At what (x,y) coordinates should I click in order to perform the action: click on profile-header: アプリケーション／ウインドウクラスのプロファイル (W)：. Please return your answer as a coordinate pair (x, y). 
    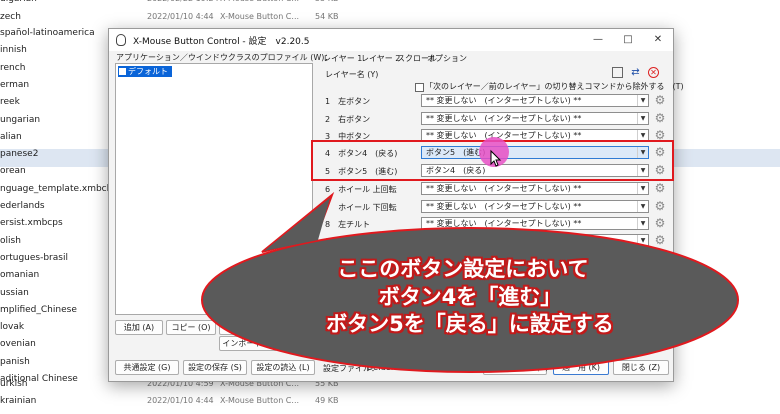
    Looking at the image, I should click on (224, 57).